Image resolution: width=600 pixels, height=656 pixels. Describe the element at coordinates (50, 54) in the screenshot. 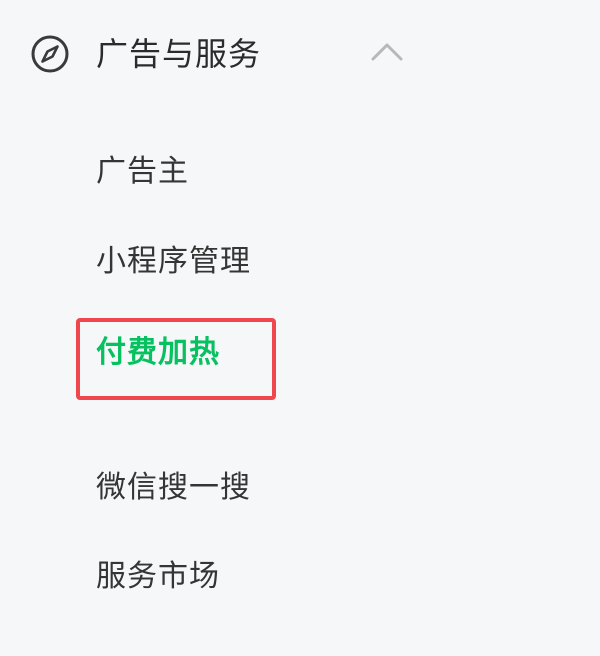

I see `compass-icon` at that location.